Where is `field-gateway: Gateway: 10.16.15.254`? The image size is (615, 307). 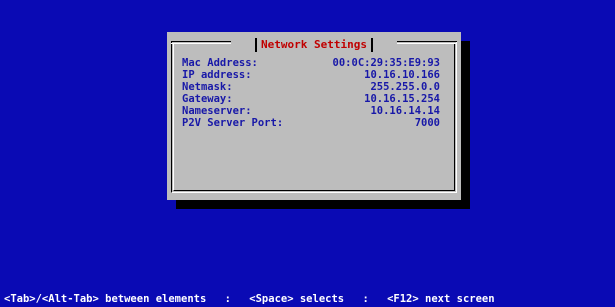
field-gateway: Gateway: 10.16.15.254 is located at coordinates (313, 99).